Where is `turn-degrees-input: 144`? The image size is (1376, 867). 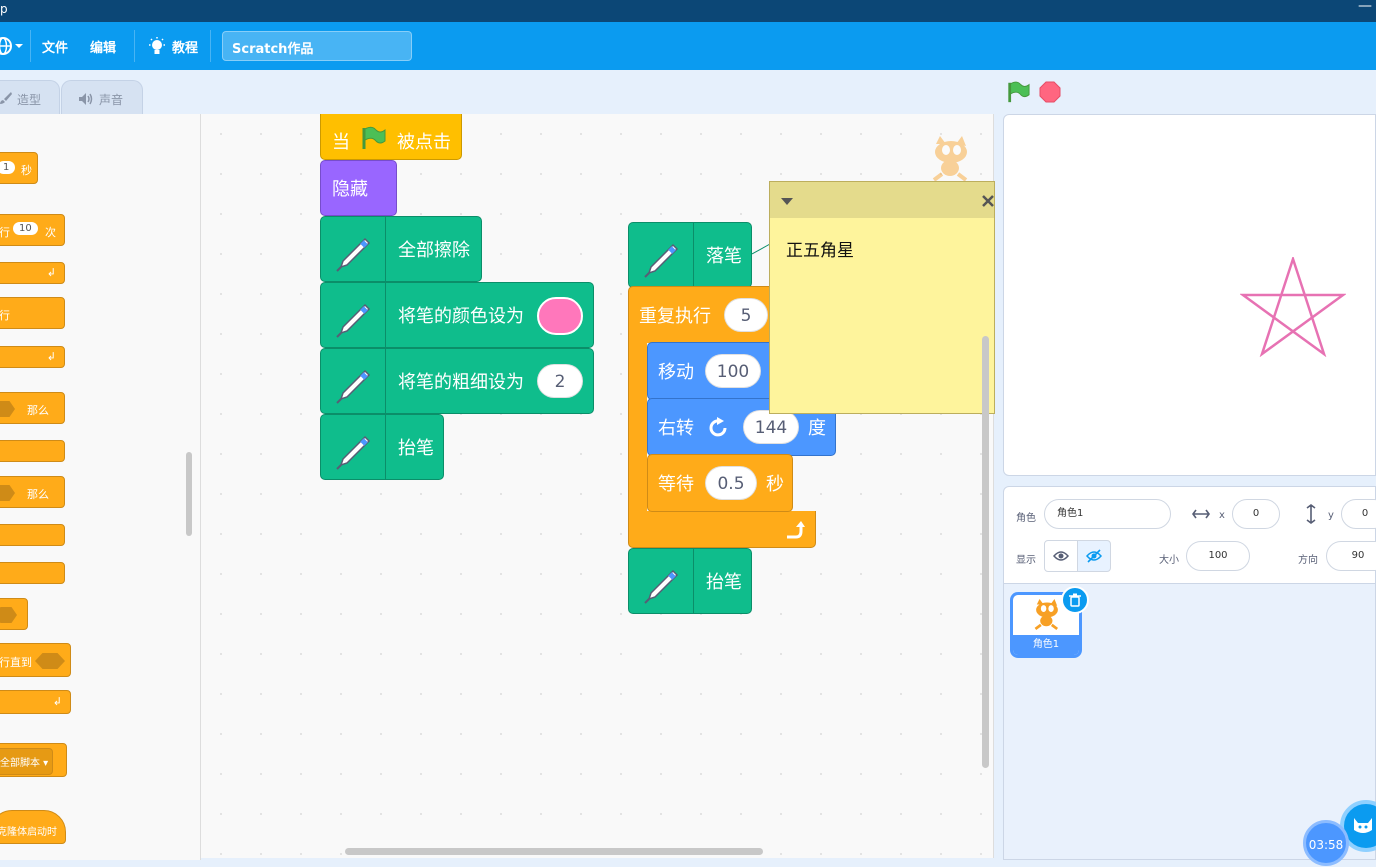
turn-degrees-input: 144 is located at coordinates (771, 427).